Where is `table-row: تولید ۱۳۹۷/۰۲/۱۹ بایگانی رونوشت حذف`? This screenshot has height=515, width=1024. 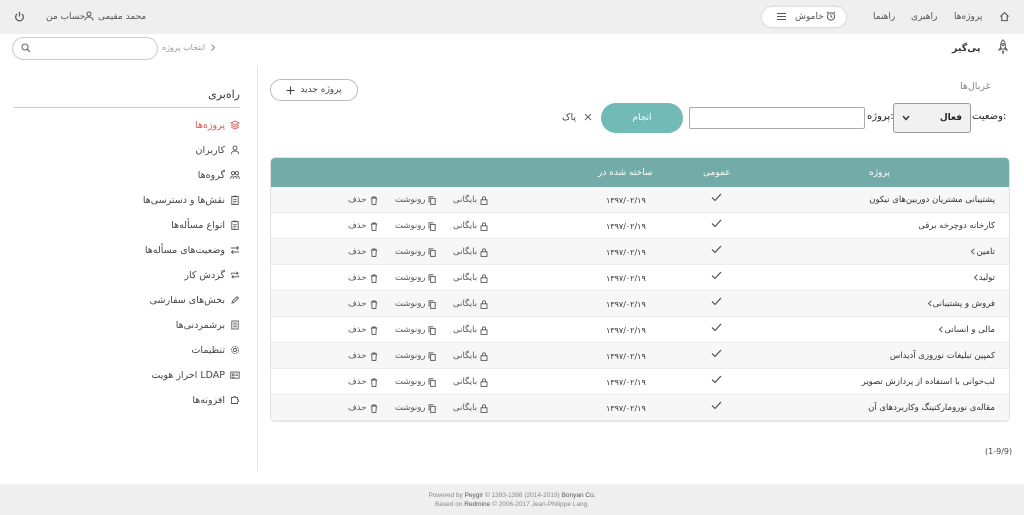
table-row: تولید ۱۳۹۷/۰۲/۱۹ بایگانی رونوشت حذف is located at coordinates (640, 278).